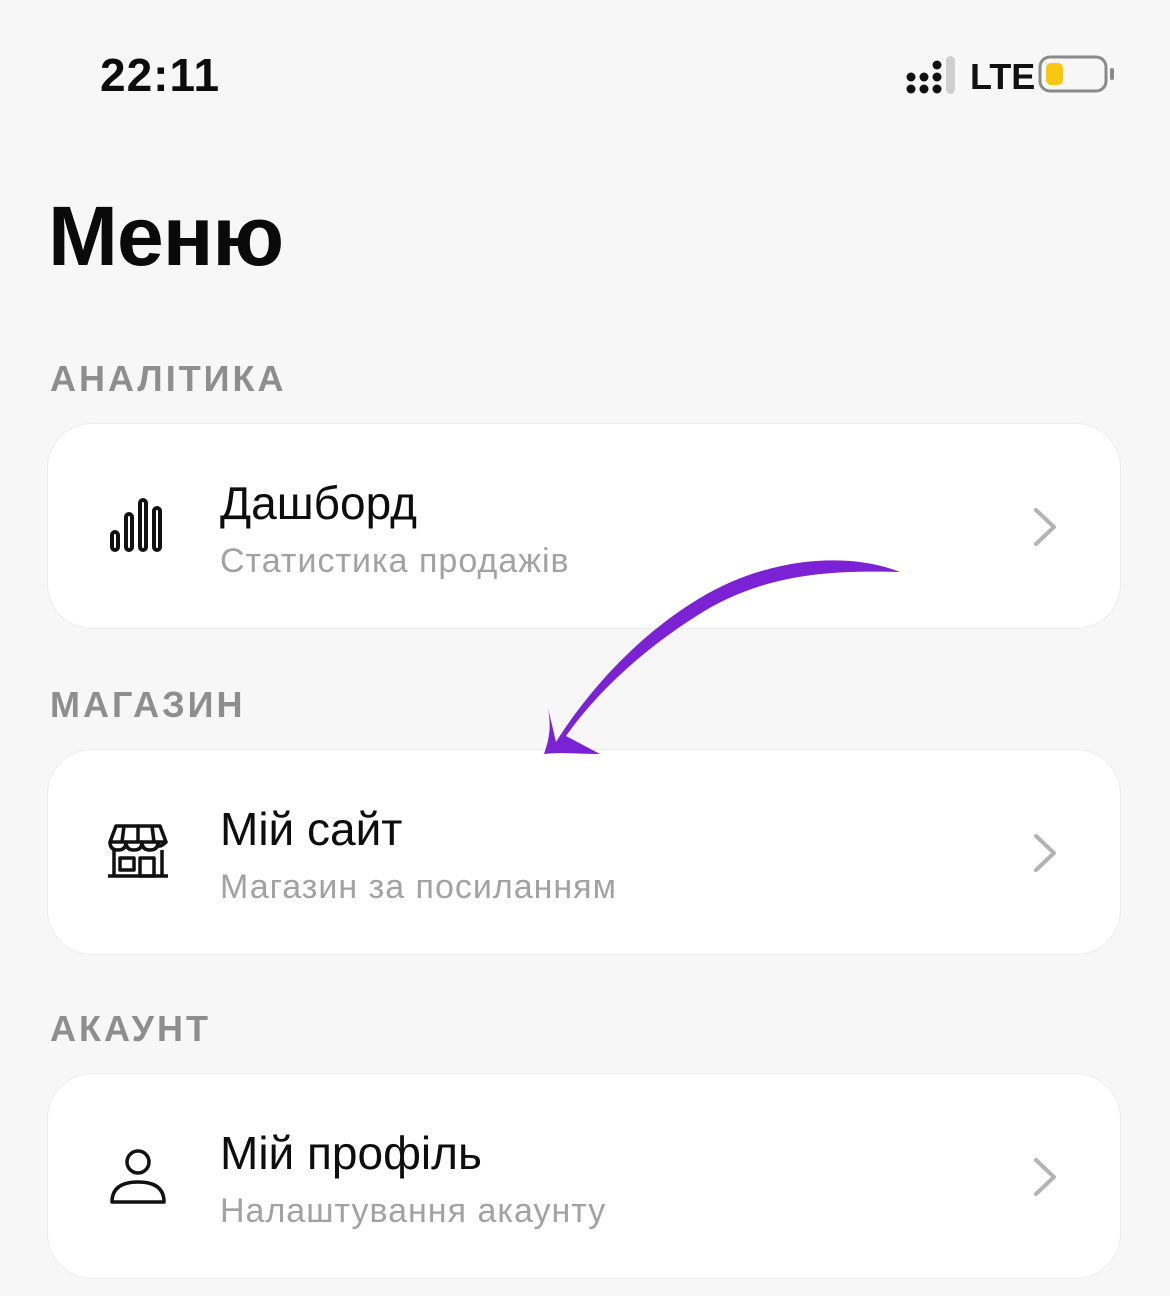  I want to click on storefront-icon, so click(138, 851).